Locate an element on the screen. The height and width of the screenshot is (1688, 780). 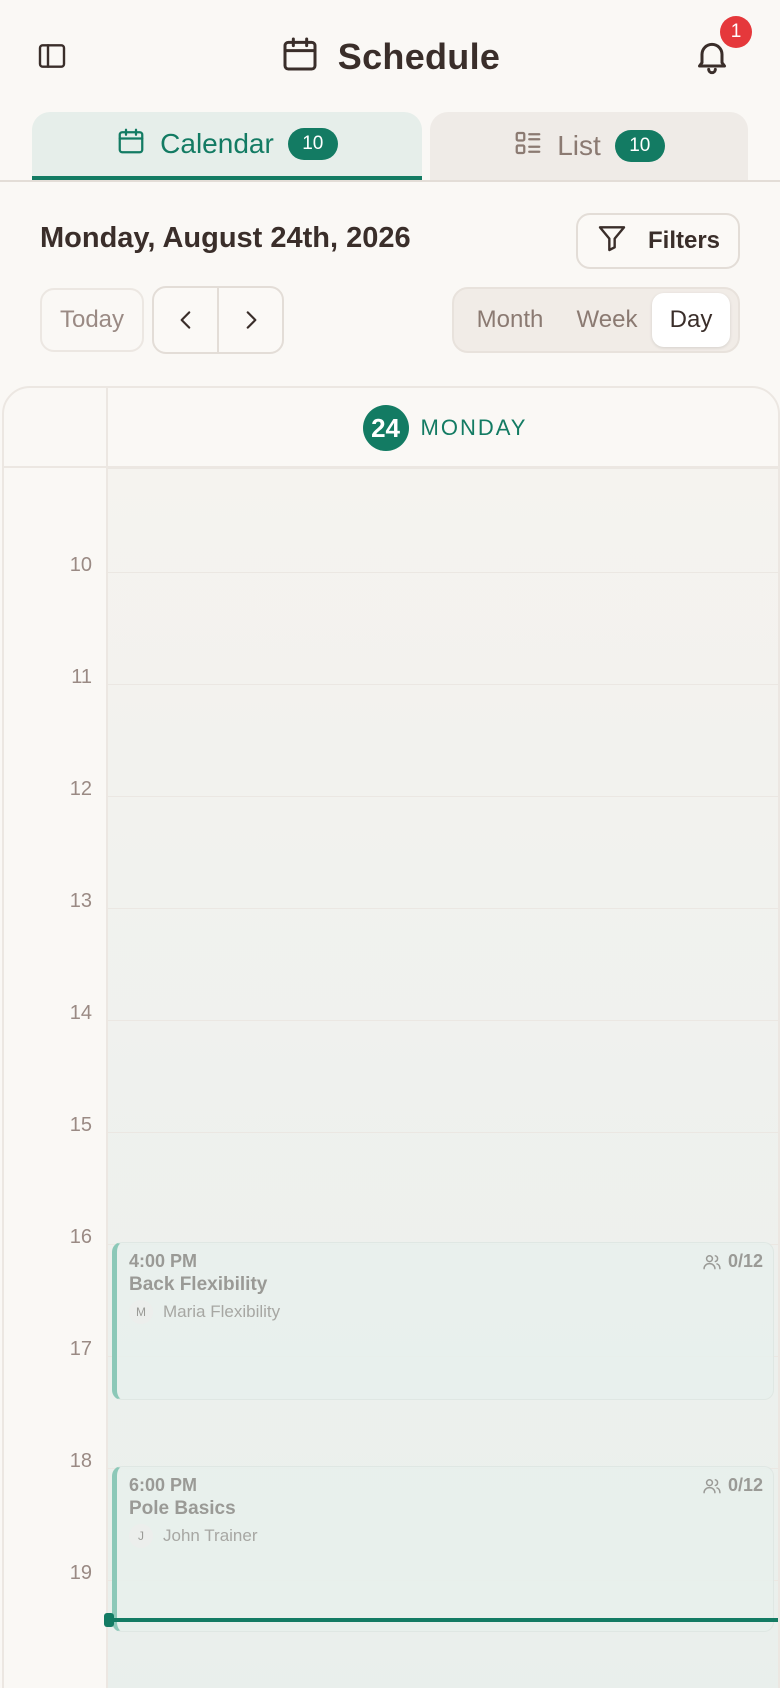
view-month-button: Month is located at coordinates (510, 320).